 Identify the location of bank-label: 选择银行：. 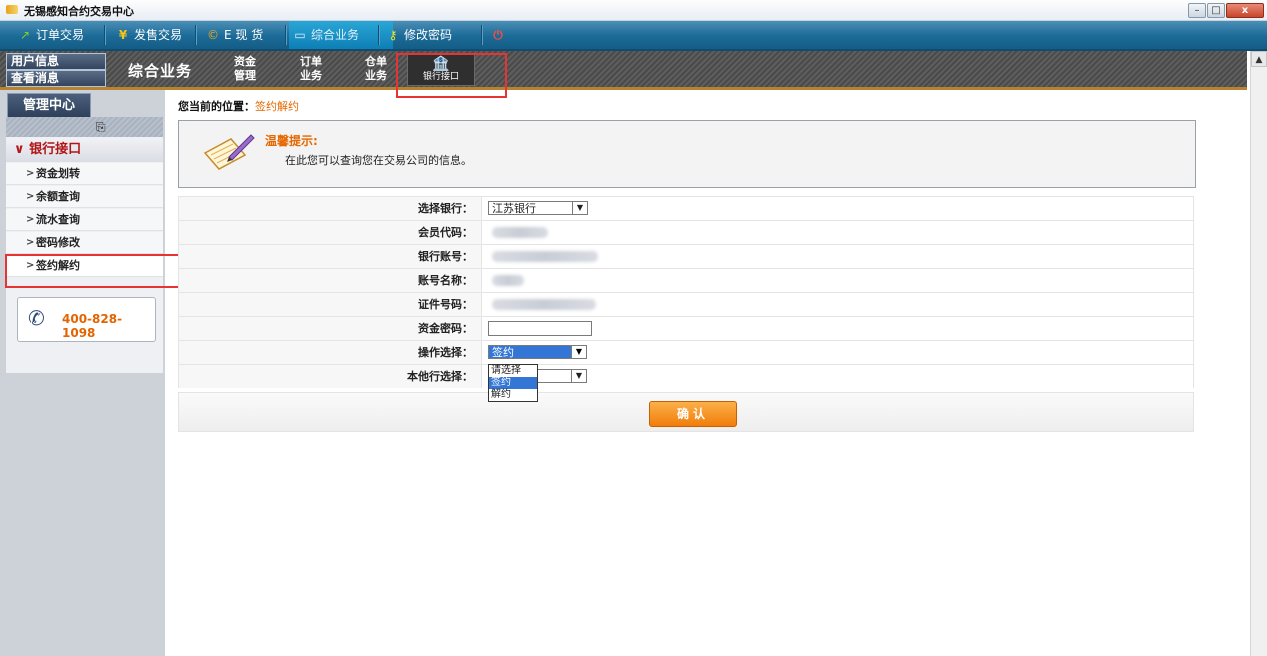
(330, 208).